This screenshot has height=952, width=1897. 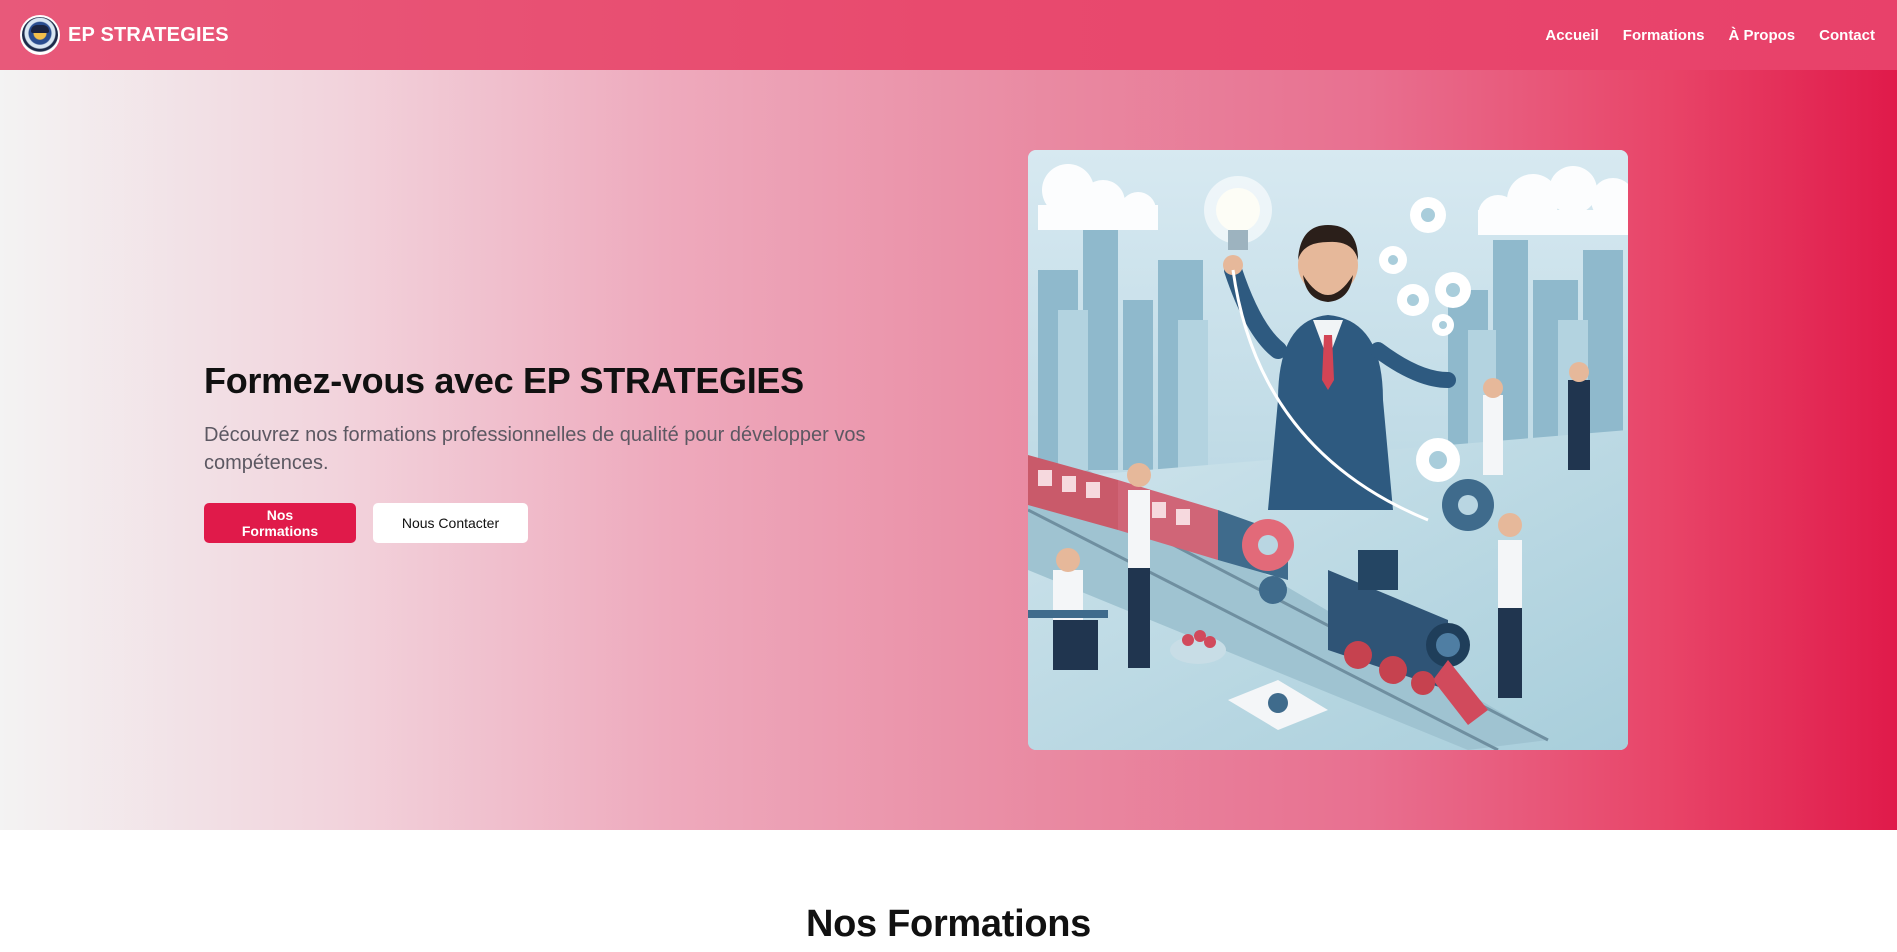 What do you see at coordinates (40, 35) in the screenshot?
I see `logo-icon` at bounding box center [40, 35].